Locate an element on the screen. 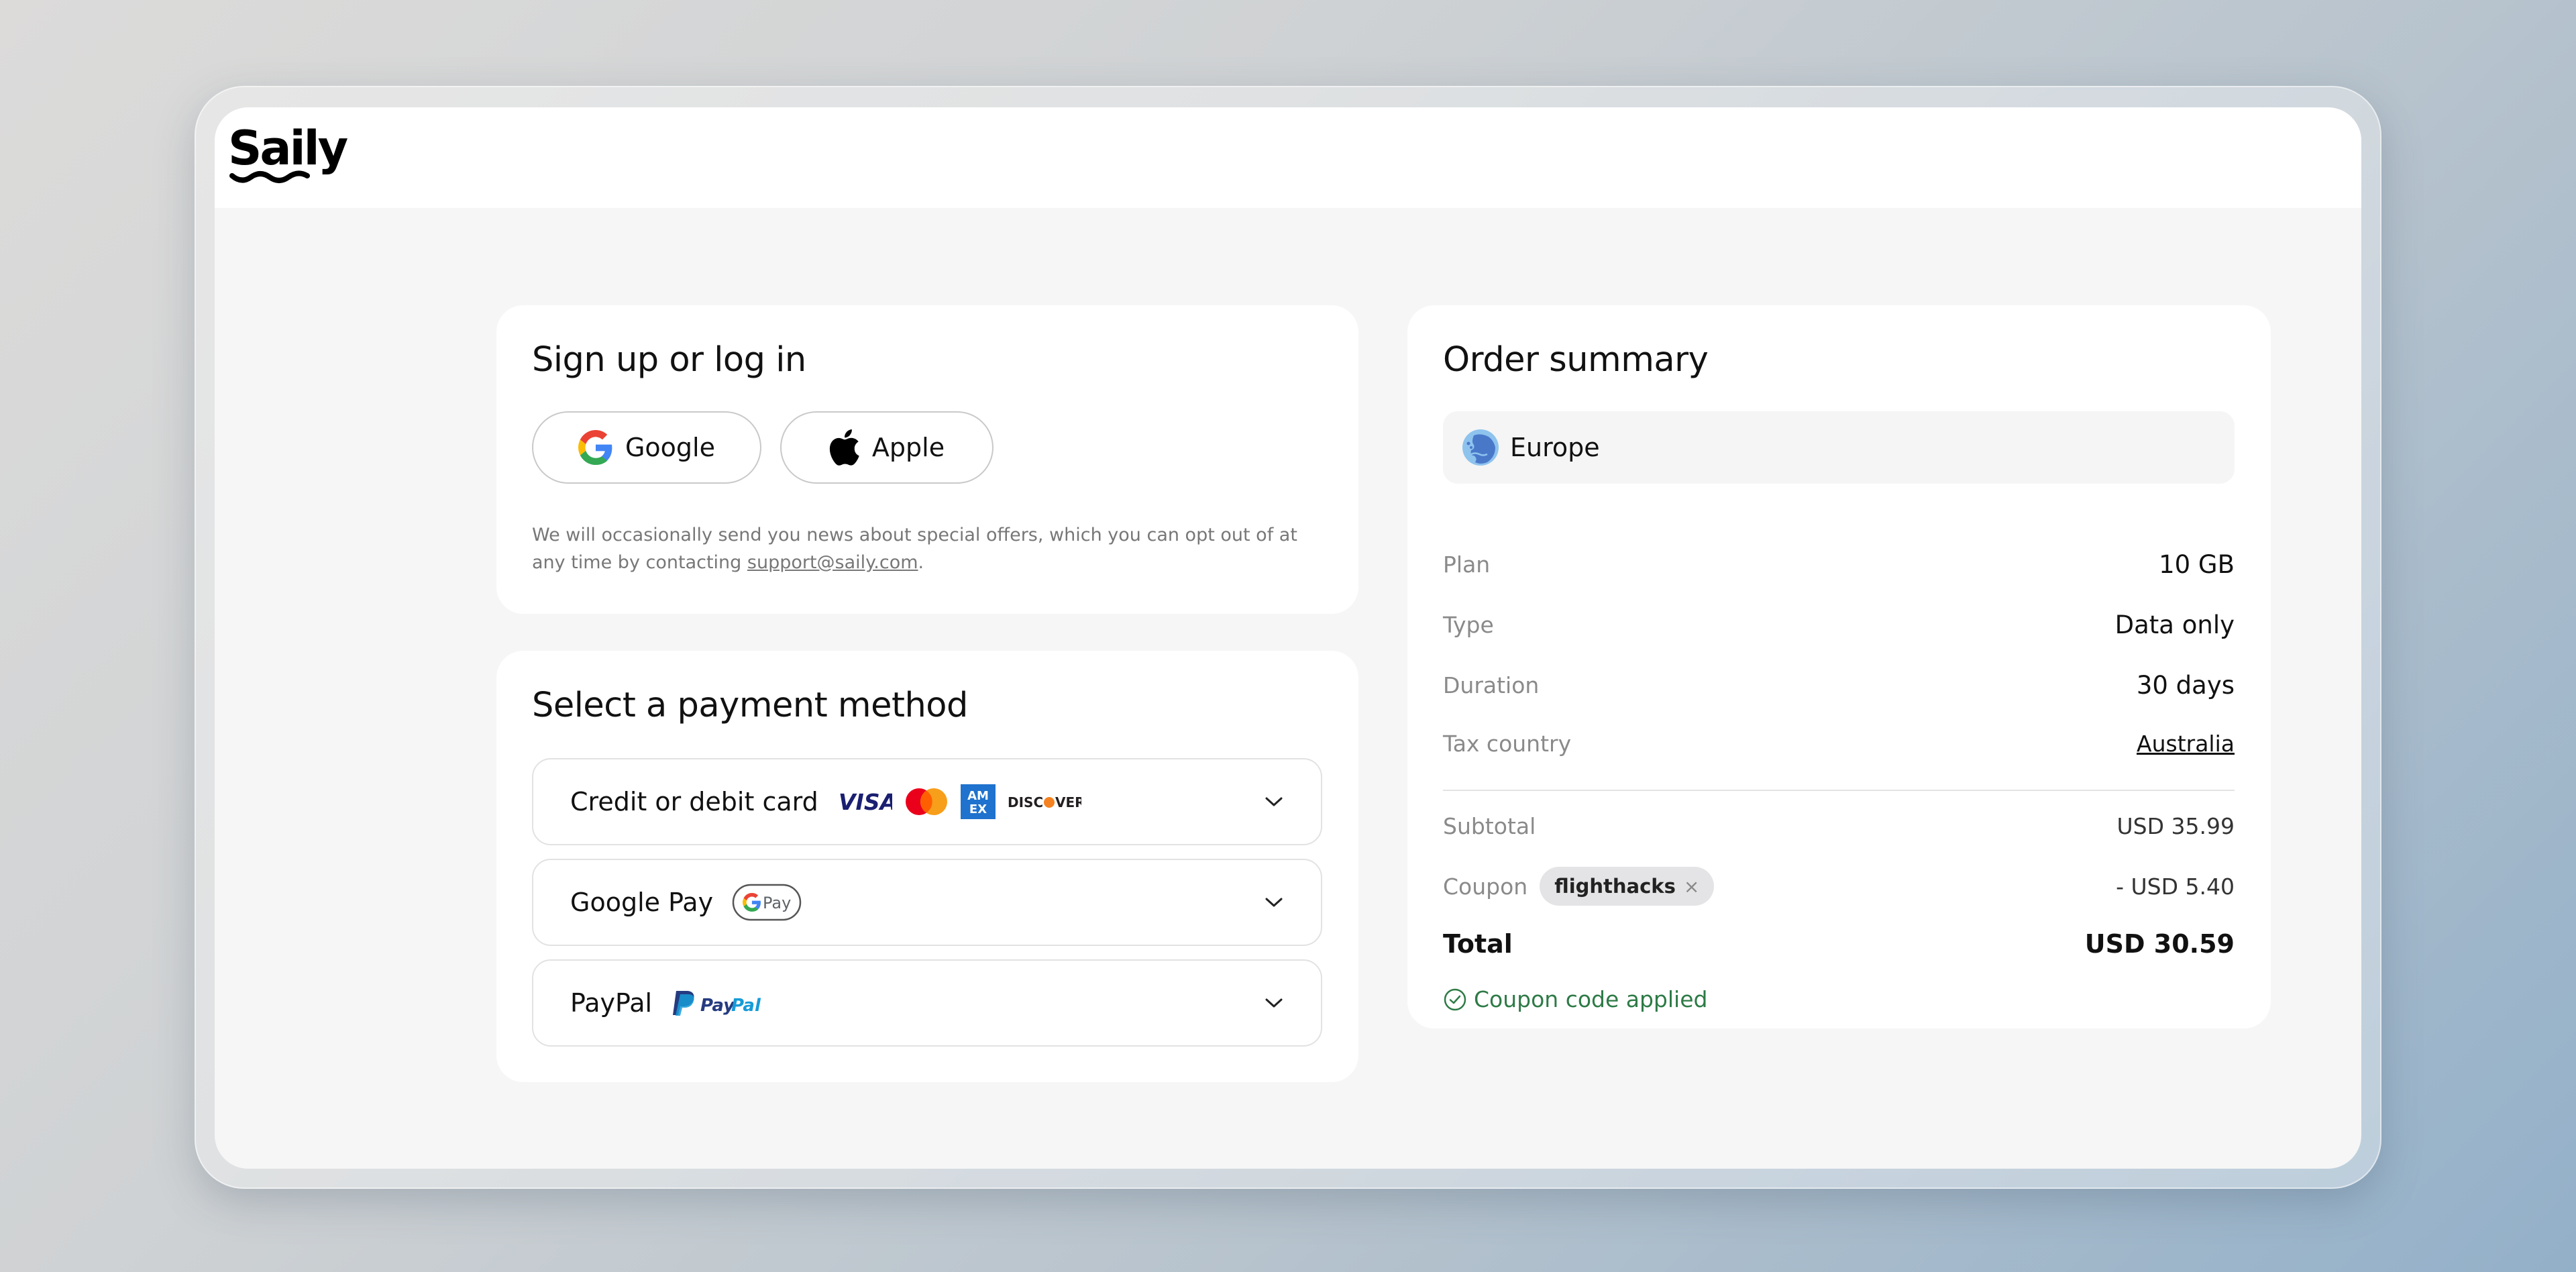 The image size is (2576, 1272). coupon-left: Coupon flighthacks × is located at coordinates (1579, 886).